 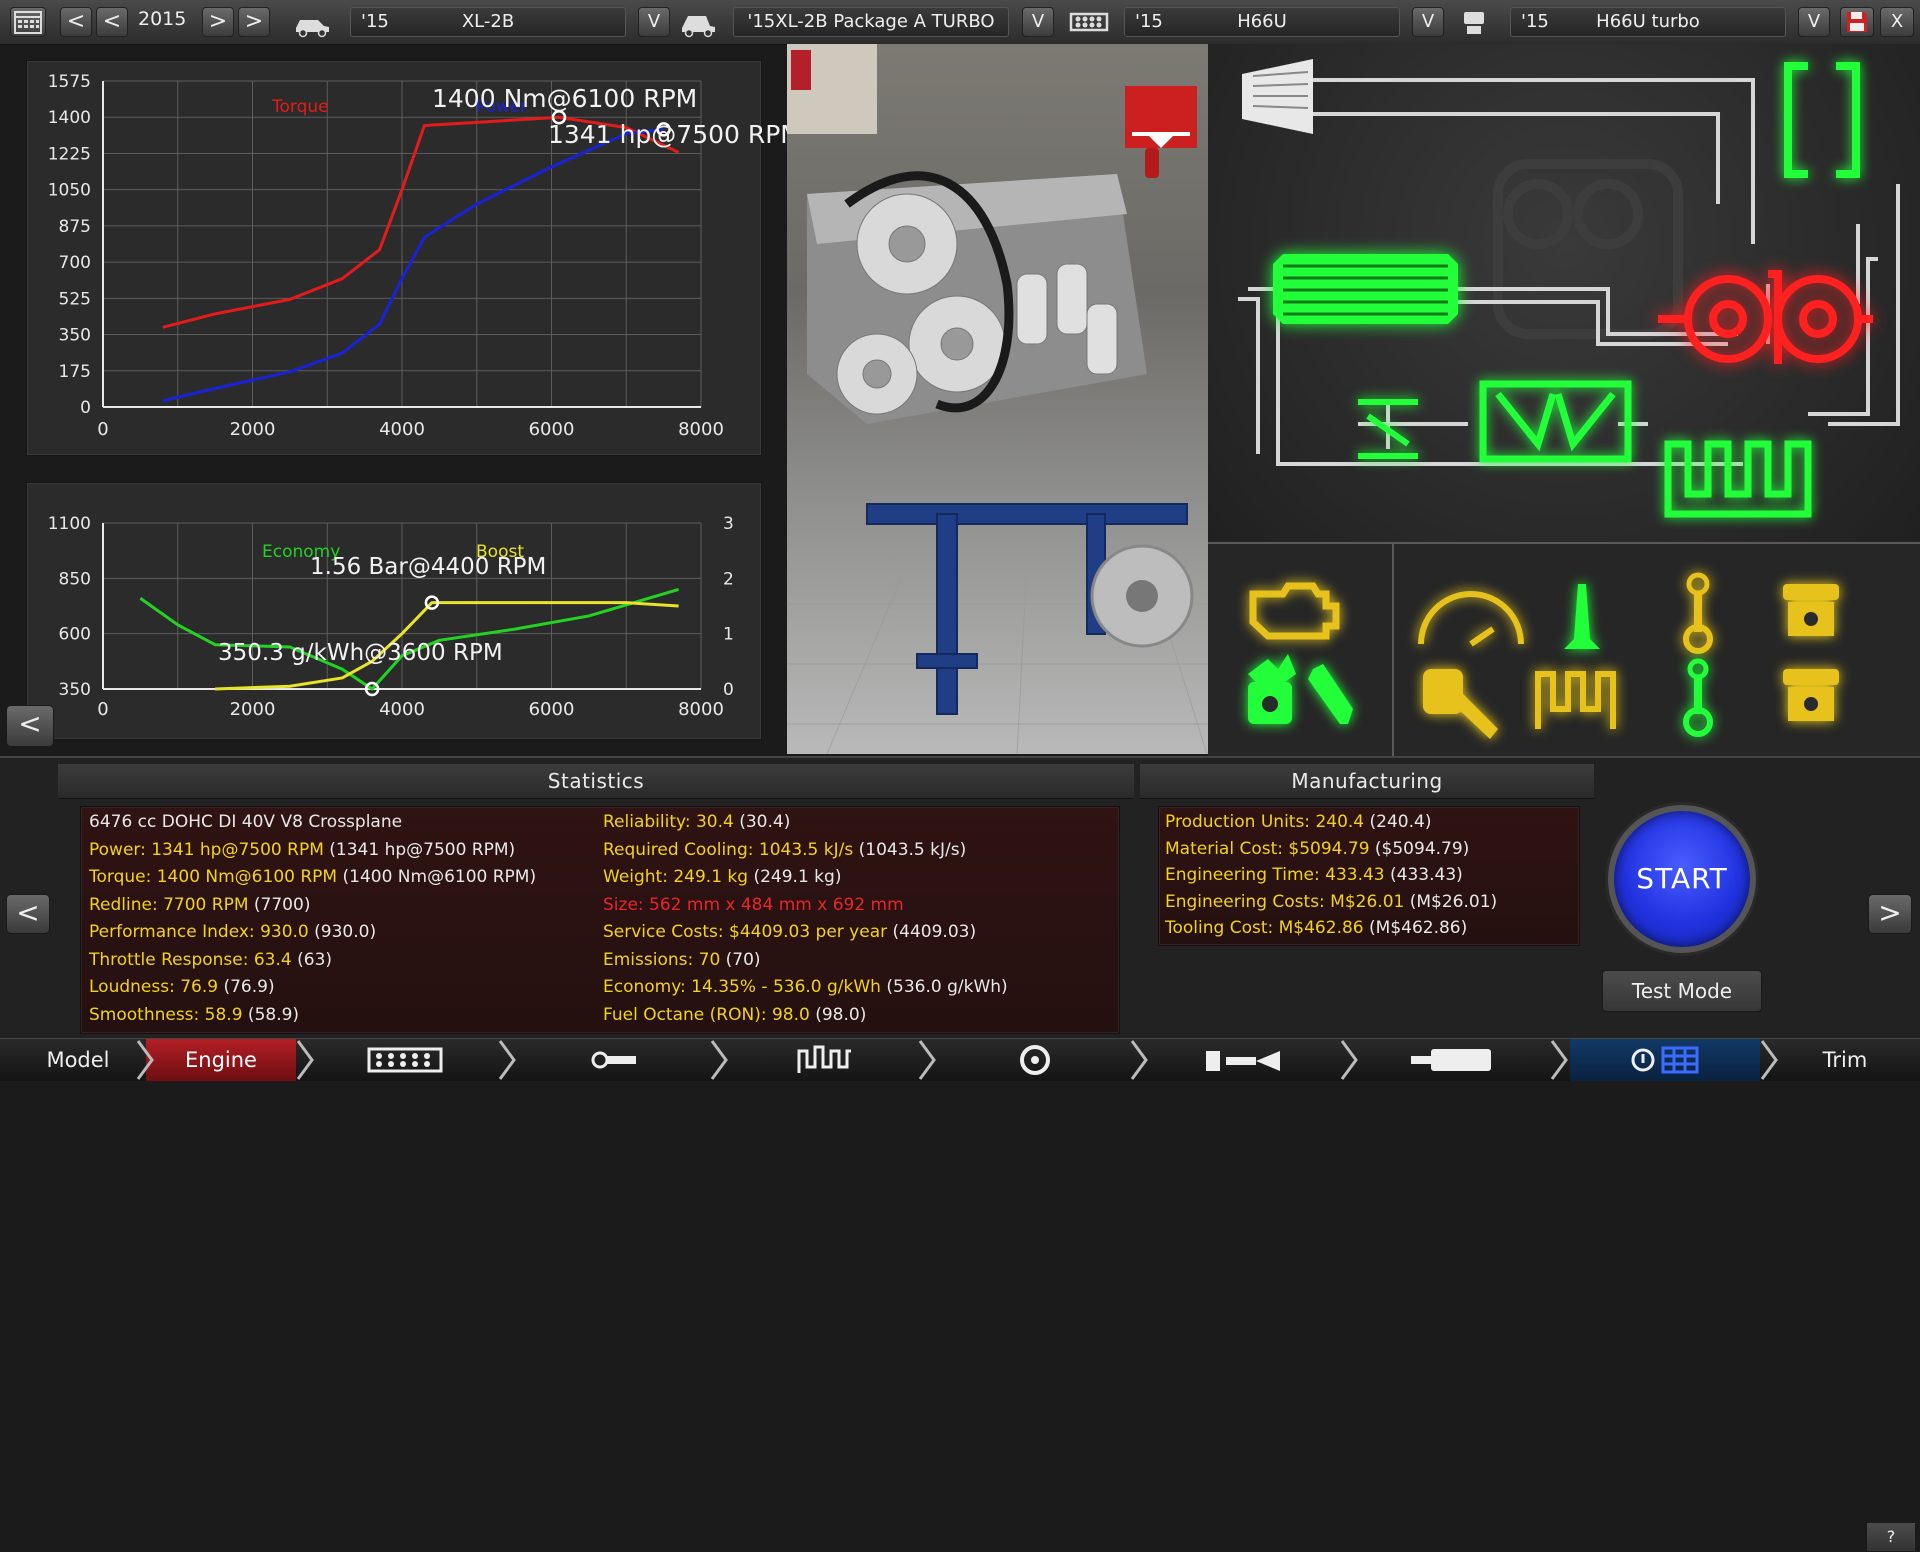 I want to click on stat-row: Engineering Time: 433.43 (433.43), so click(x=1314, y=875).